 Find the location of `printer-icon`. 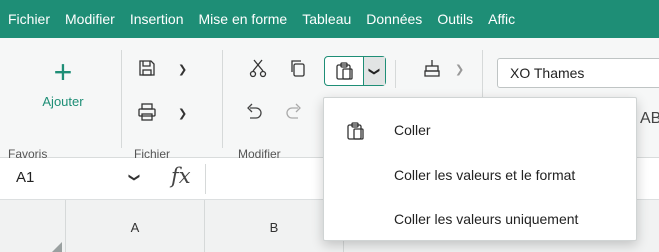

printer-icon is located at coordinates (147, 112).